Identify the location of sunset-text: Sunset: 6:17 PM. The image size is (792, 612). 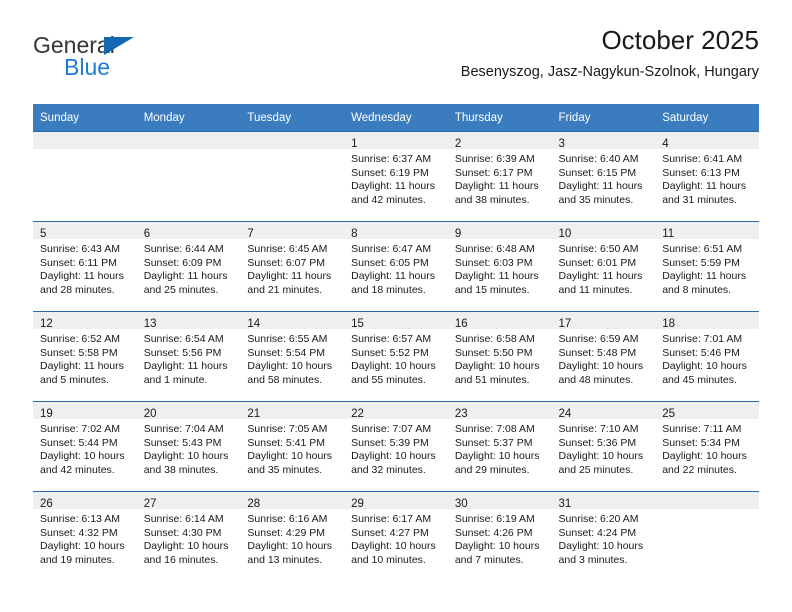
(493, 172).